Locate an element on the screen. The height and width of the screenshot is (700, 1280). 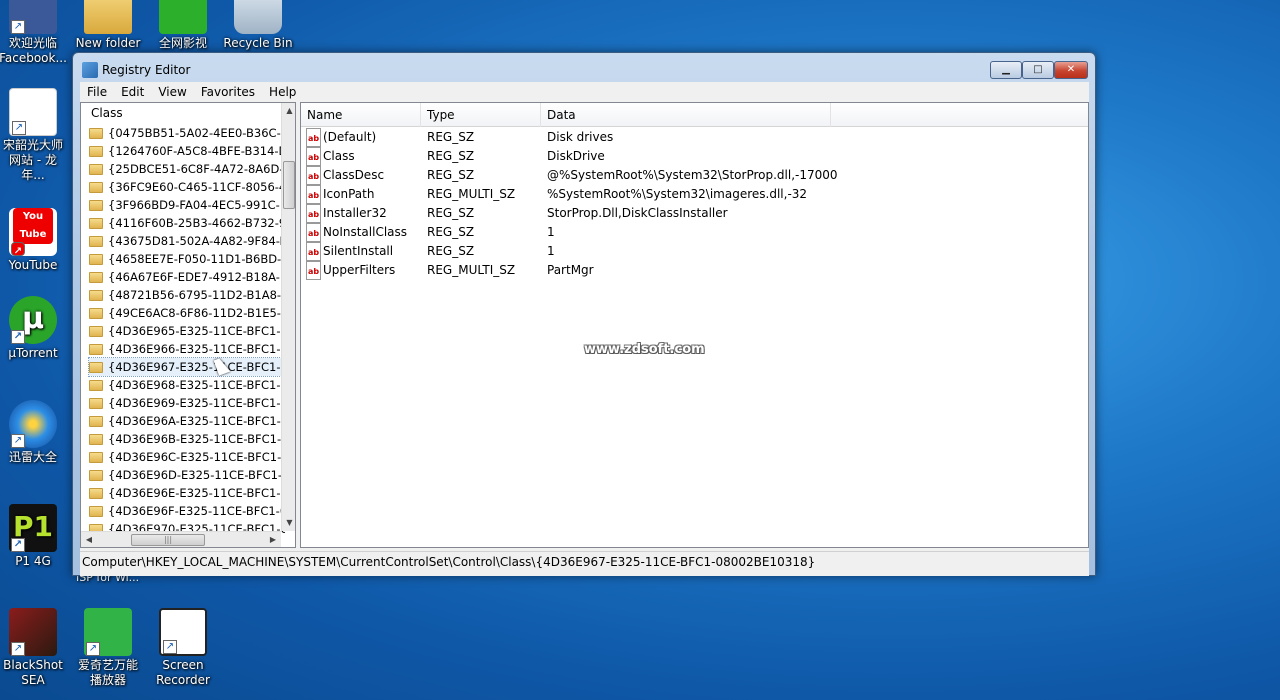
tree-item: {1264760F-A5C8-4BFE-B314-D56 is located at coordinates (187, 151).